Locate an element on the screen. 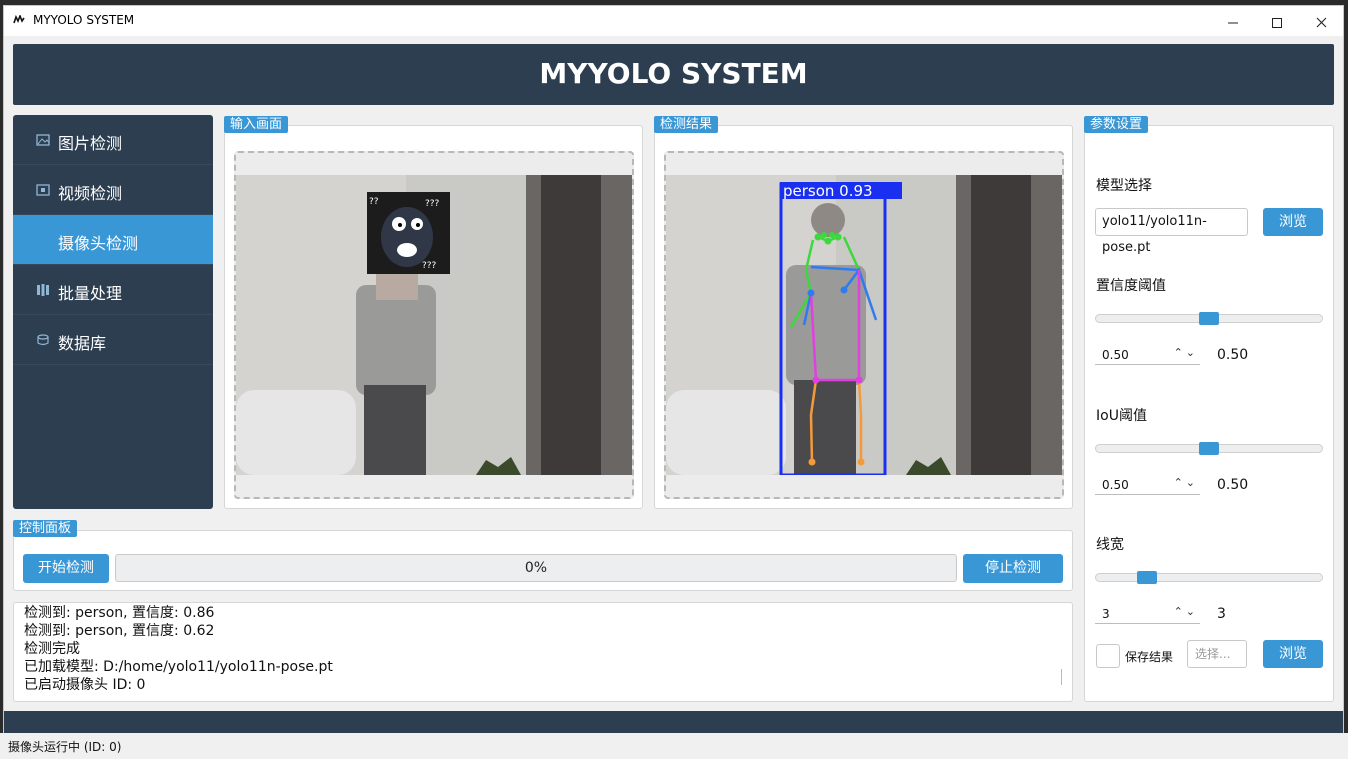 The image size is (1348, 759). log-line: 检测完成 is located at coordinates (52, 649).